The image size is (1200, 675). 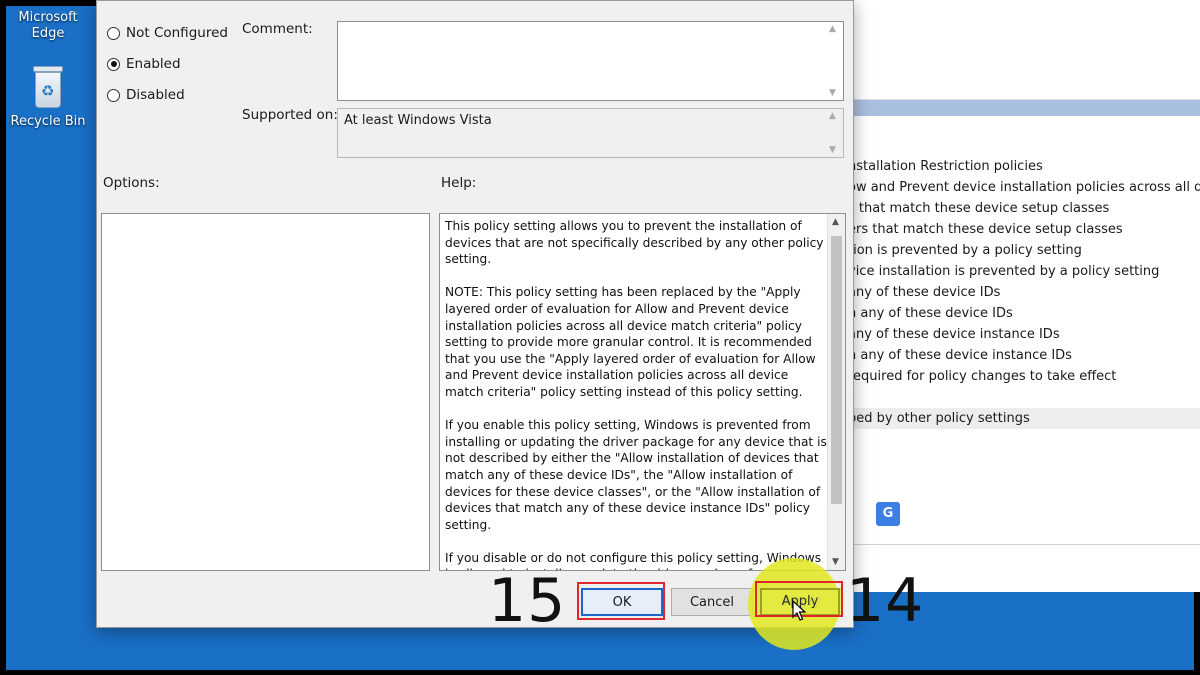 I want to click on help-scrollbar: ▲ ▼, so click(x=836, y=392).